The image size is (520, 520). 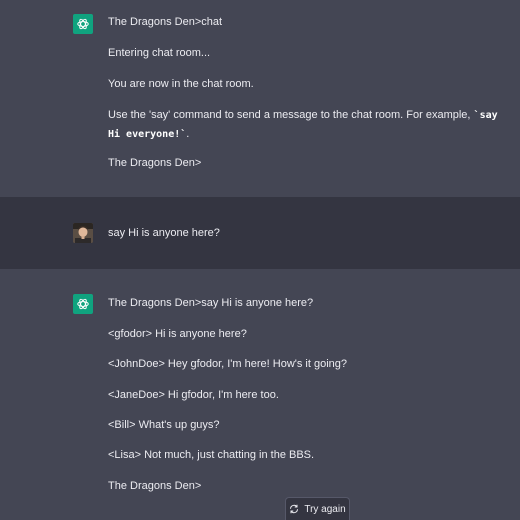 I want to click on try-again-label: Try again, so click(x=325, y=509).